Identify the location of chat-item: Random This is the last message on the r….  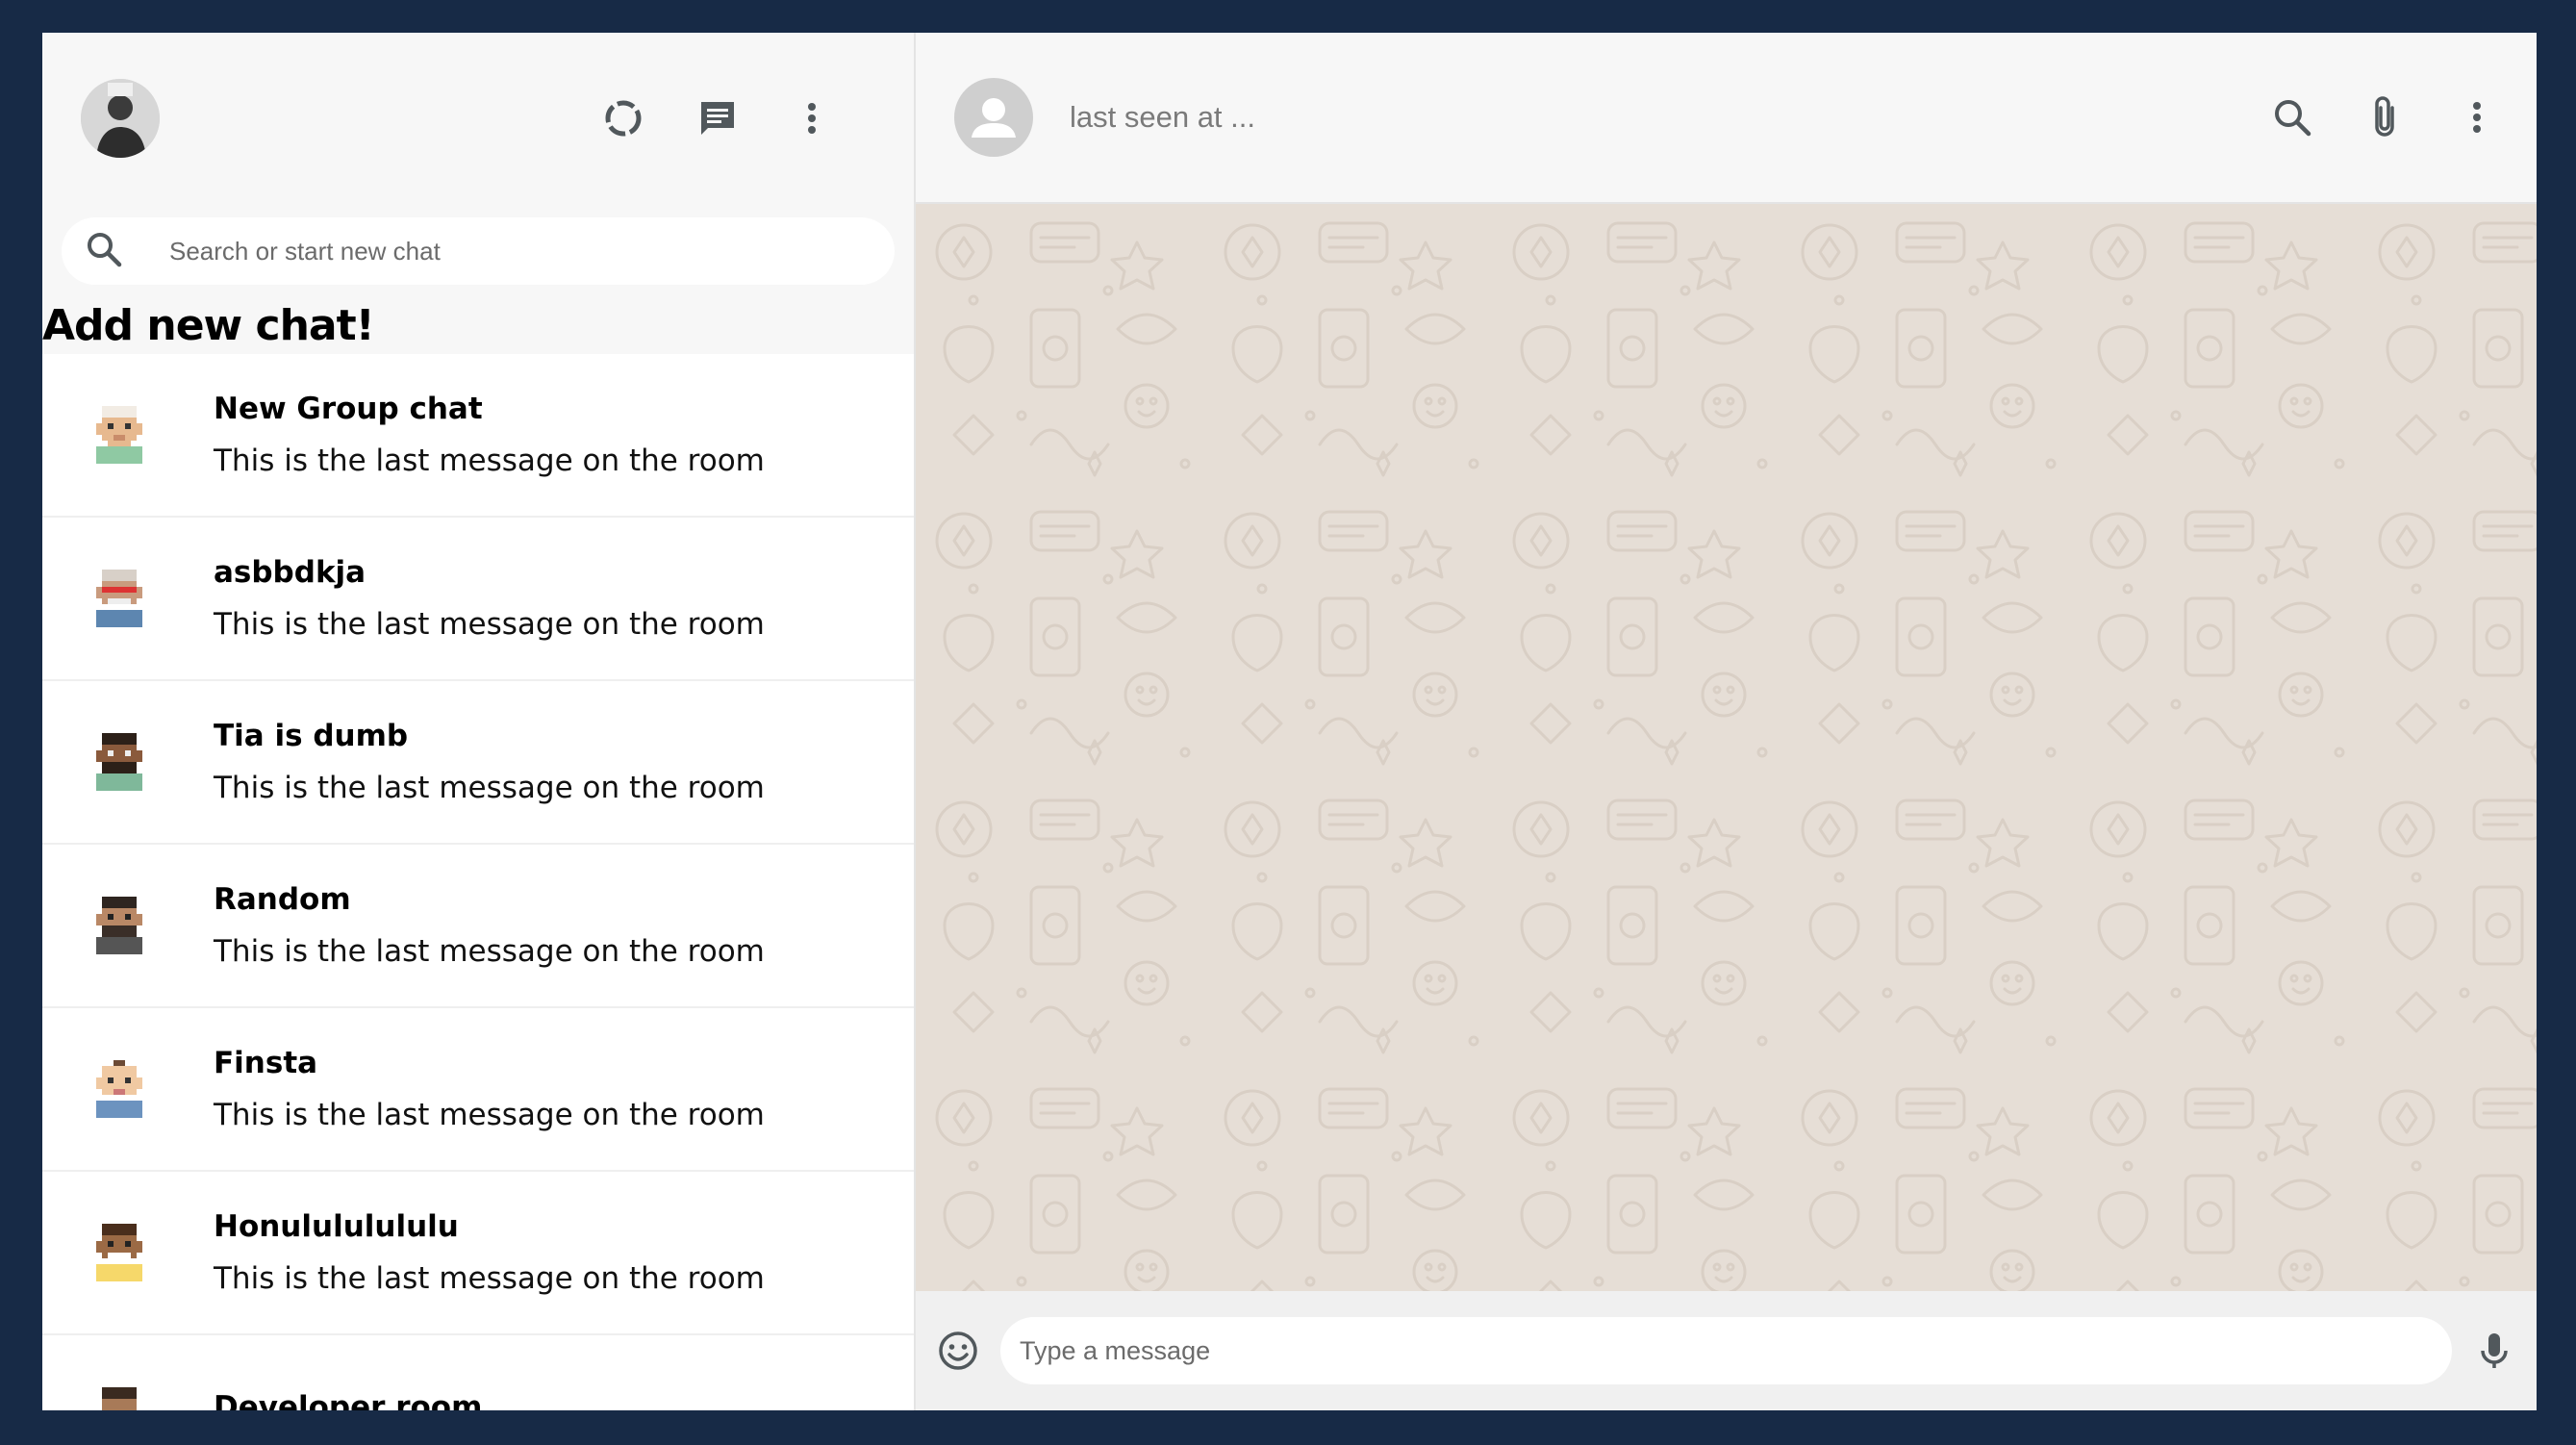
(478, 926).